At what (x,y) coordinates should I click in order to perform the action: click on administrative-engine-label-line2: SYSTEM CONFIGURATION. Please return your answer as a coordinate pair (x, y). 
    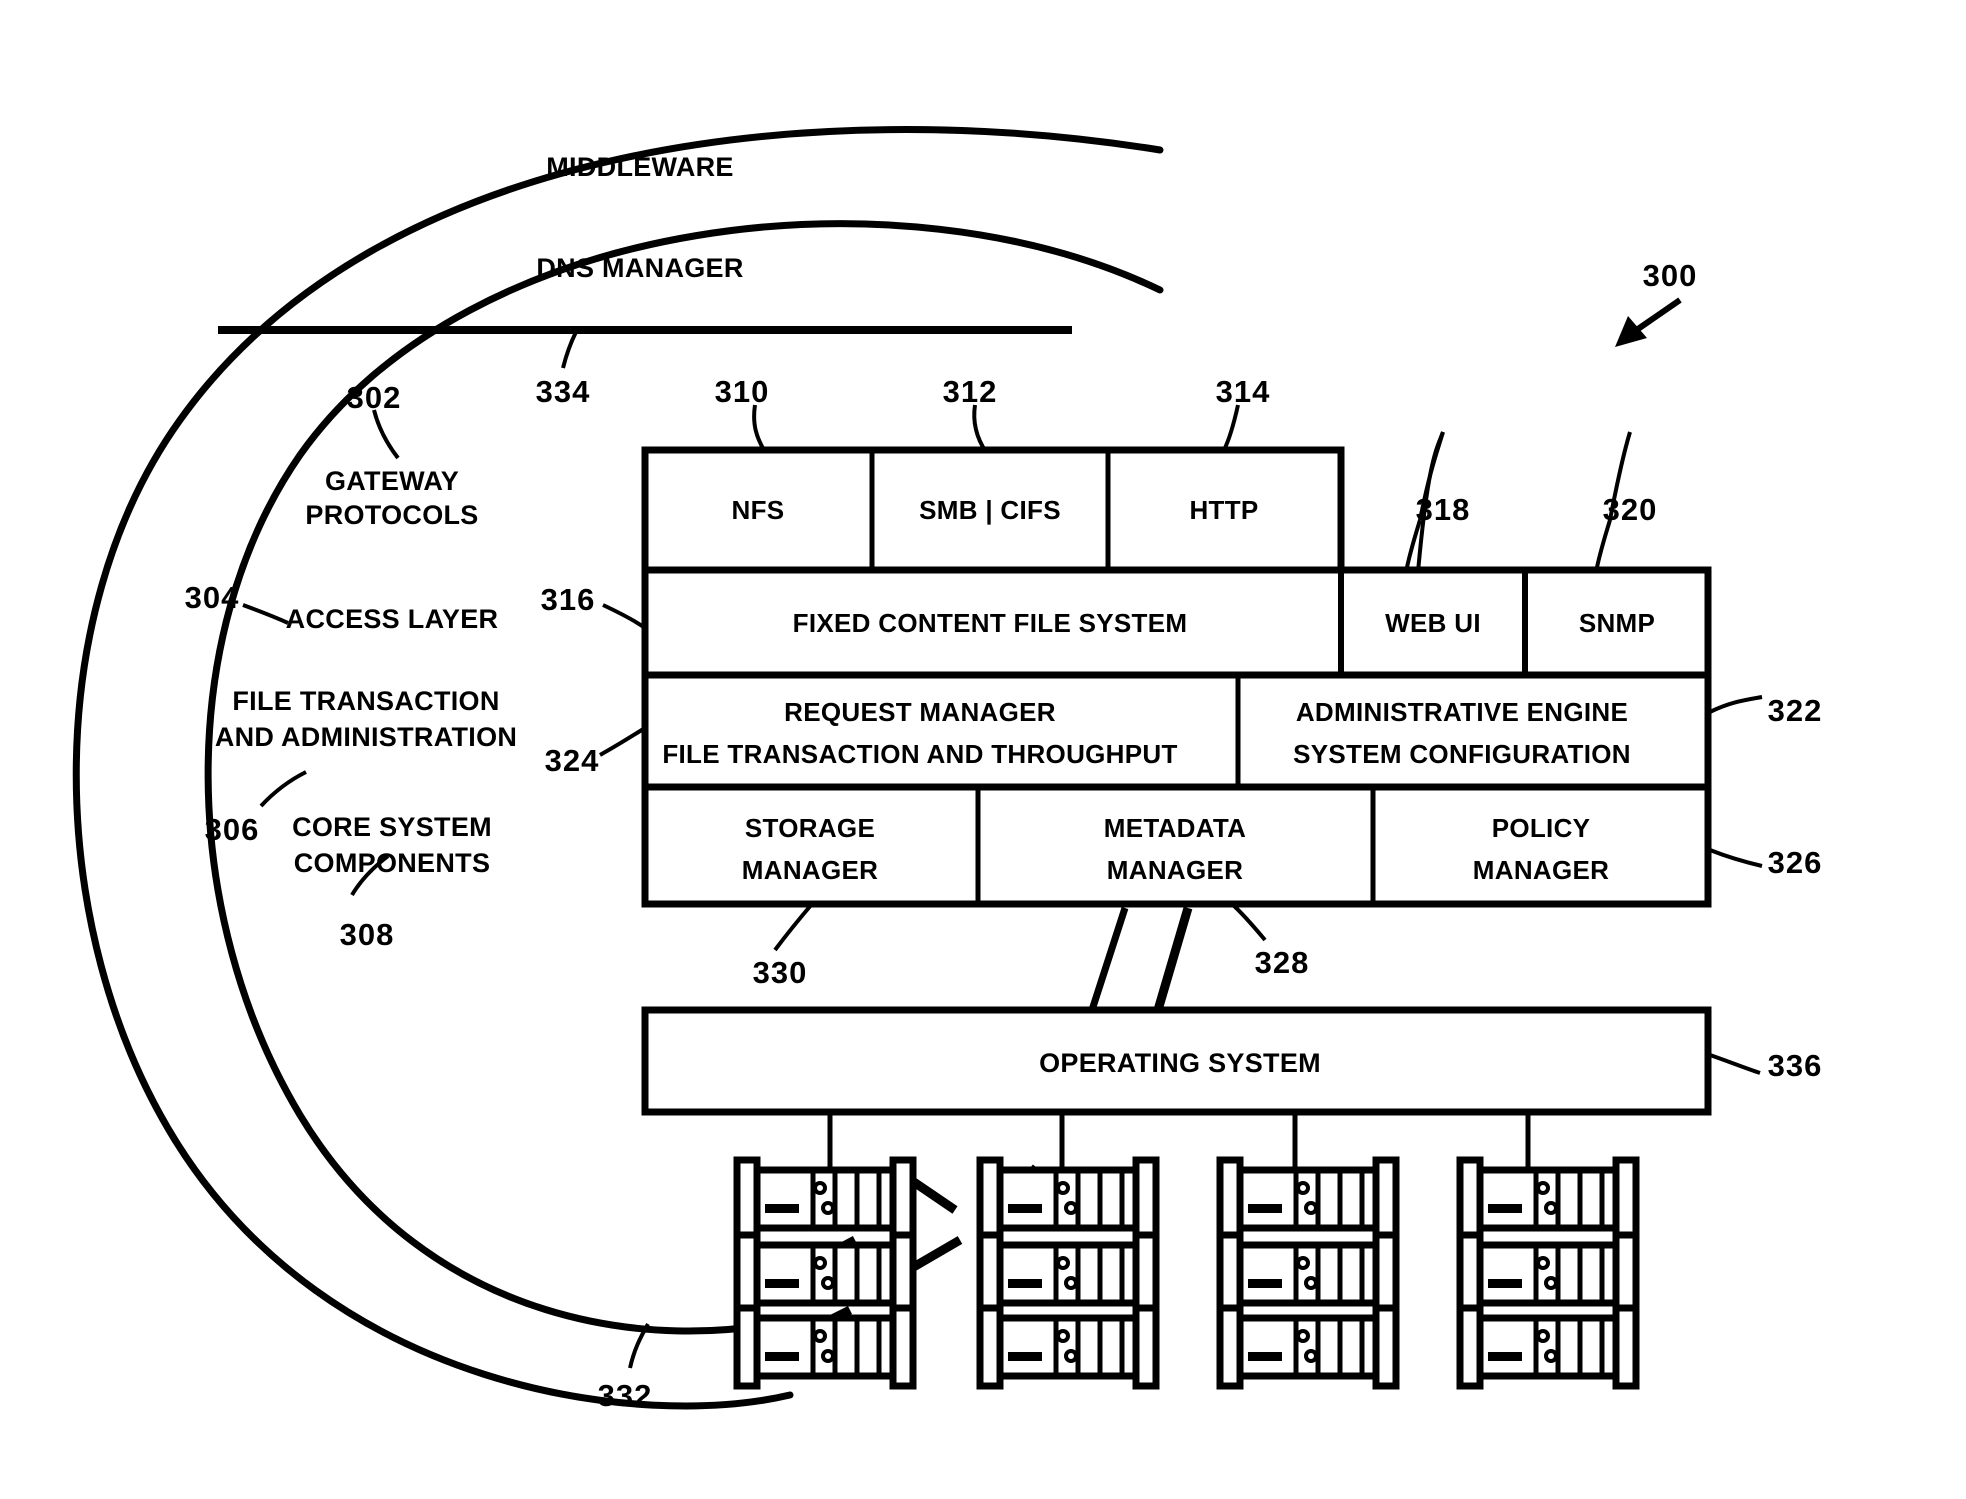
    Looking at the image, I should click on (1462, 754).